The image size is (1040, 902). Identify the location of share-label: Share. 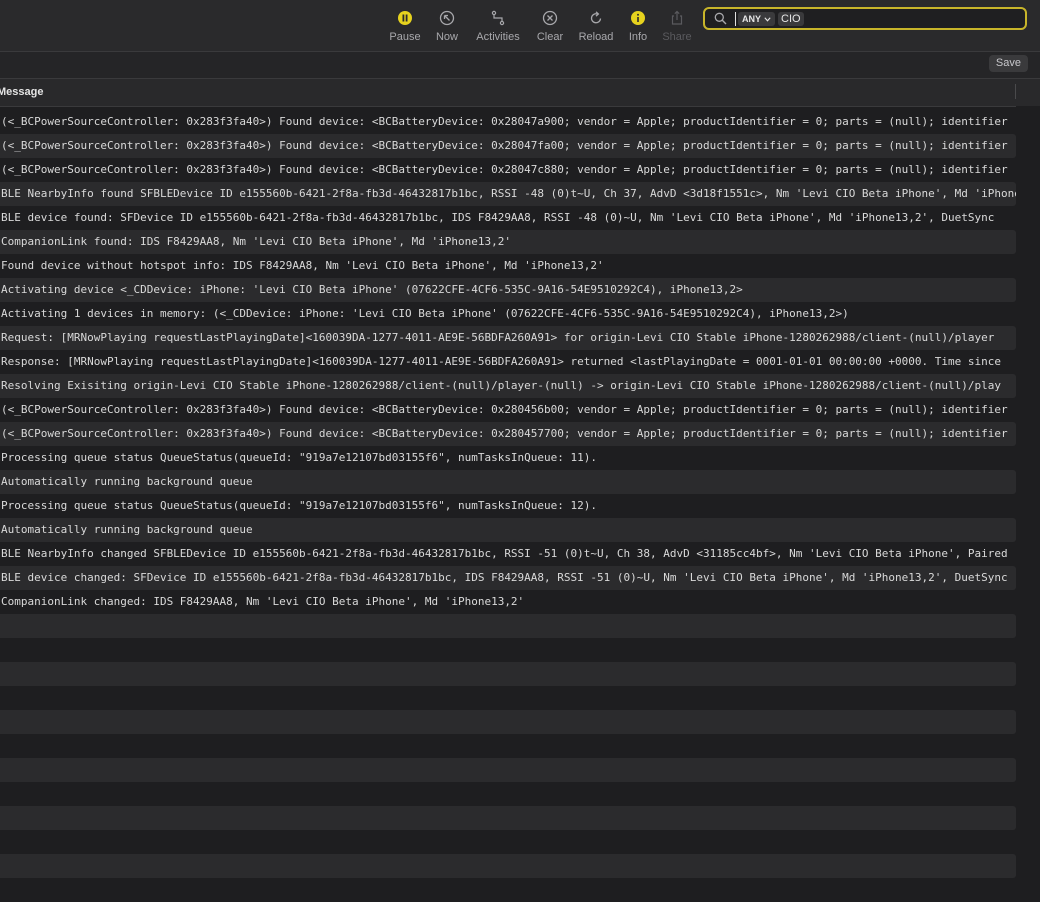
(677, 37).